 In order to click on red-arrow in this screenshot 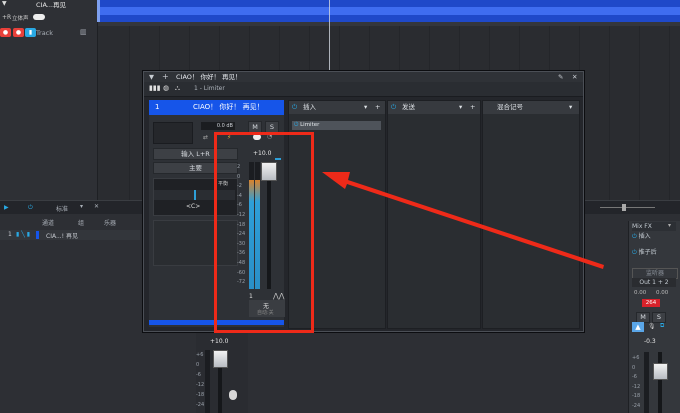, I will do `click(463, 220)`.